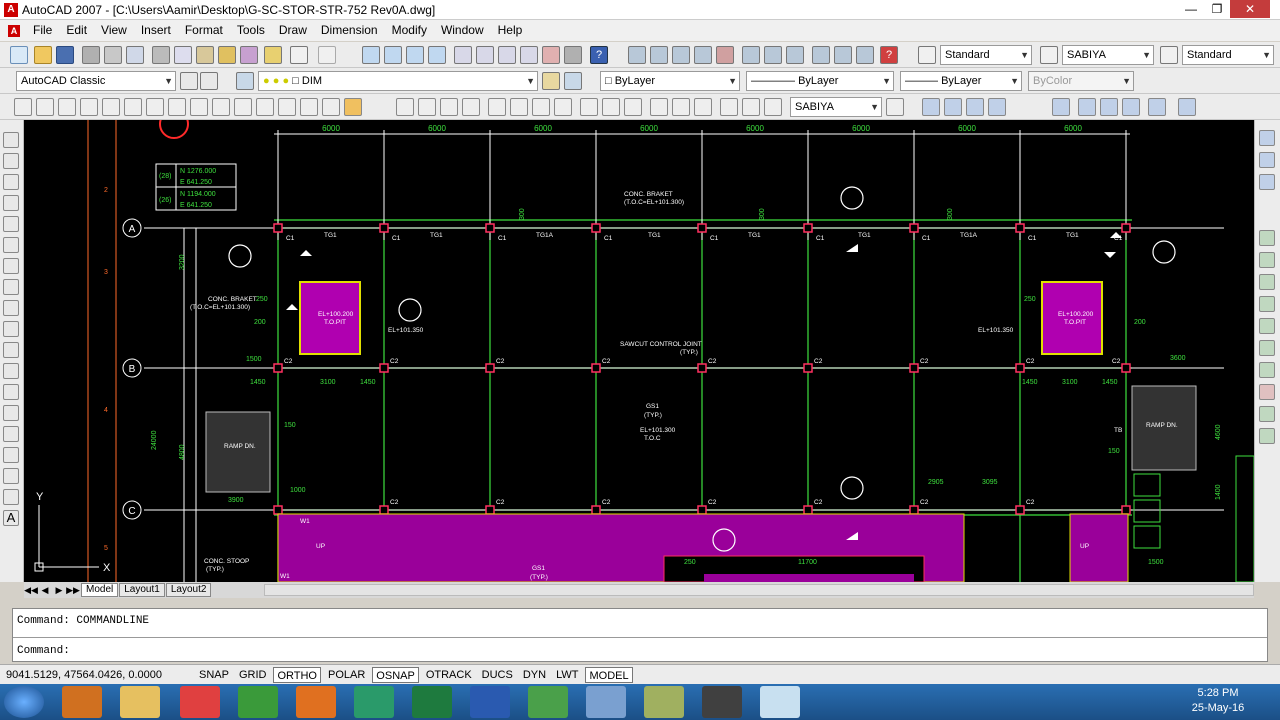 This screenshot has height=720, width=1280. I want to click on stretch-icon, so click(199, 107).